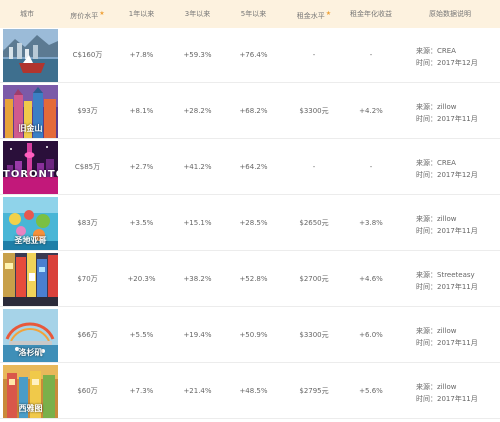 Image resolution: width=500 pixels, height=422 pixels. I want to click on price-value: C$160万, so click(87, 55).